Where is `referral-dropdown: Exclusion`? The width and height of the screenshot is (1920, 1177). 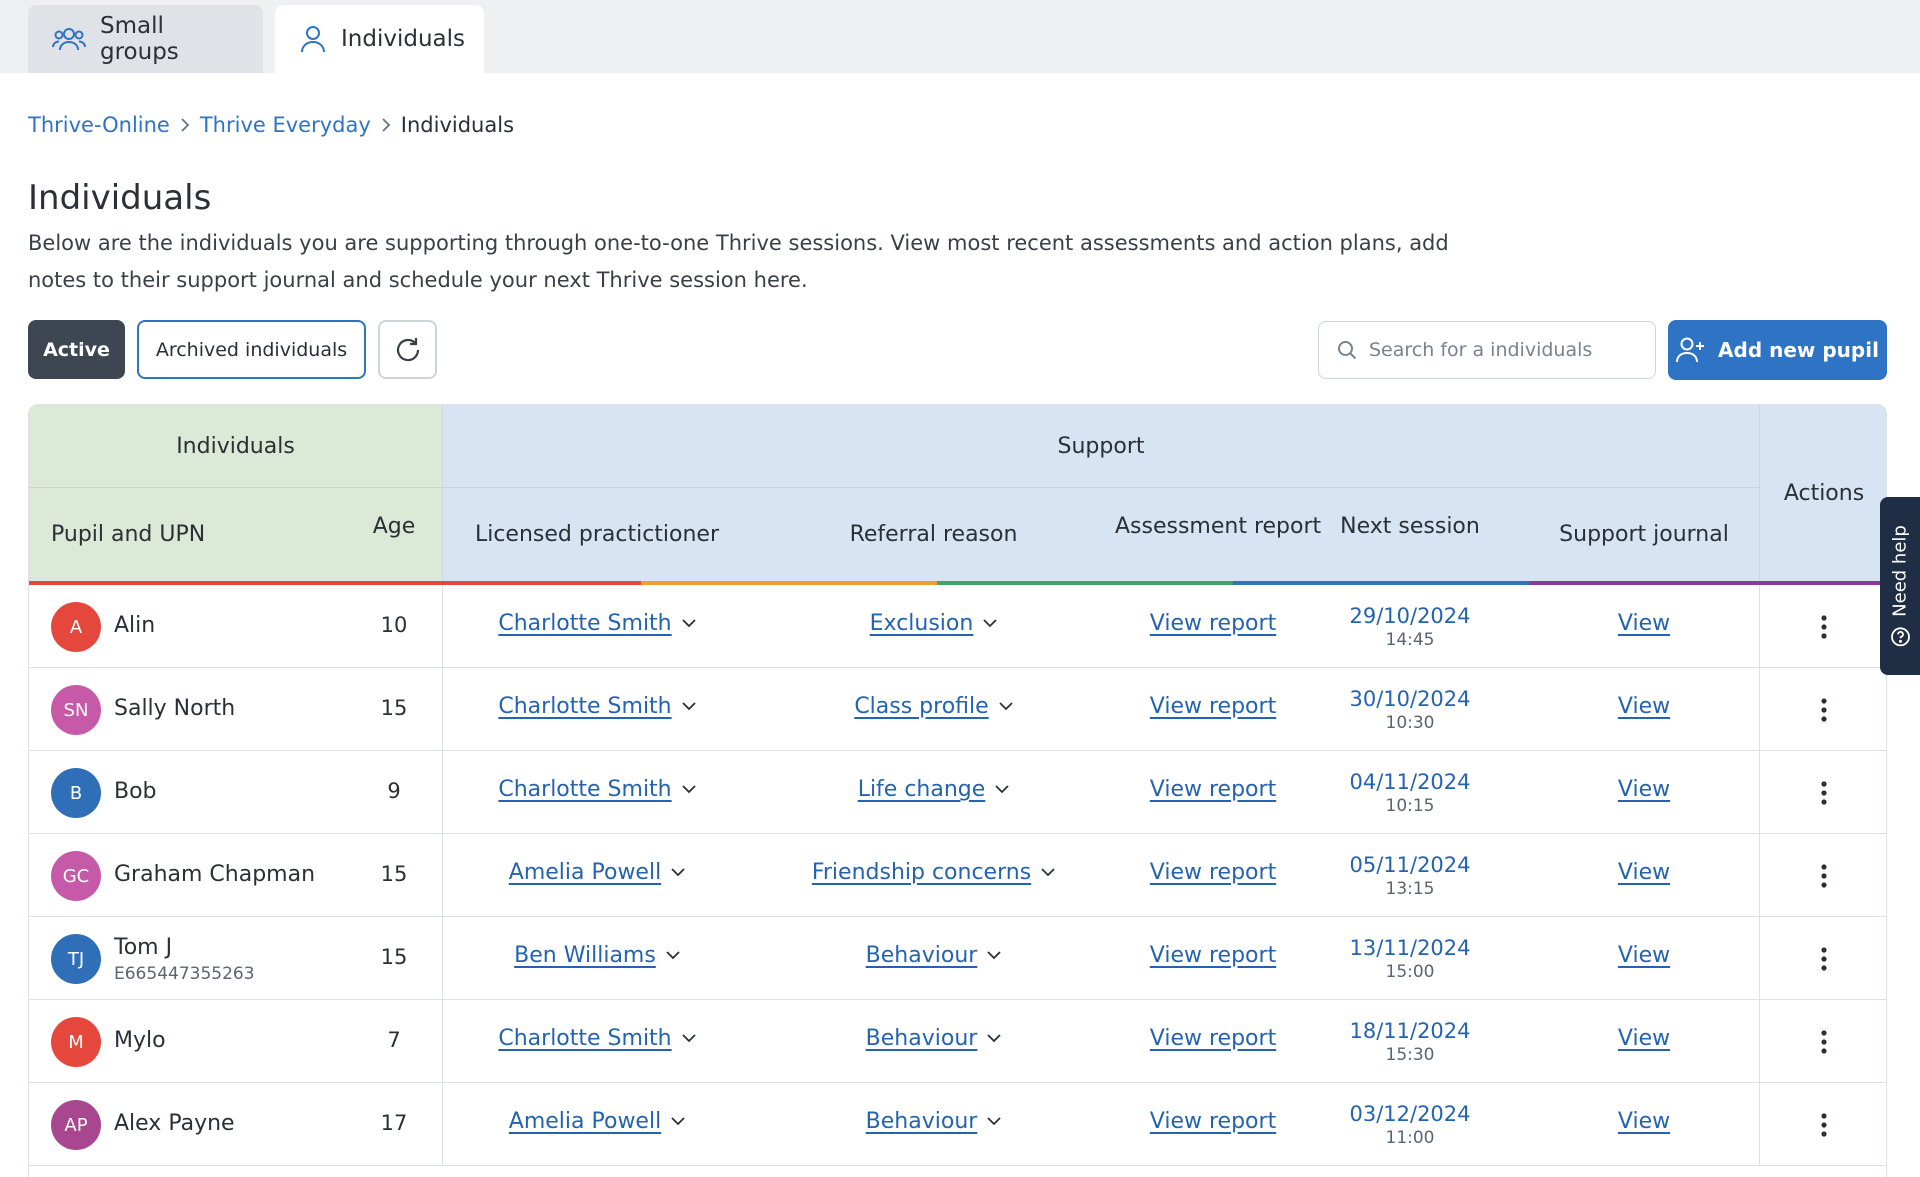
referral-dropdown: Exclusion is located at coordinates (933, 623).